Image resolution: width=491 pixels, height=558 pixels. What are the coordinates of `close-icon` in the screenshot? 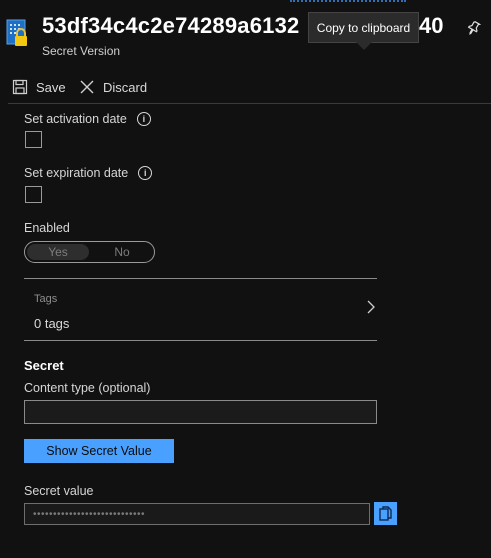 It's located at (87, 87).